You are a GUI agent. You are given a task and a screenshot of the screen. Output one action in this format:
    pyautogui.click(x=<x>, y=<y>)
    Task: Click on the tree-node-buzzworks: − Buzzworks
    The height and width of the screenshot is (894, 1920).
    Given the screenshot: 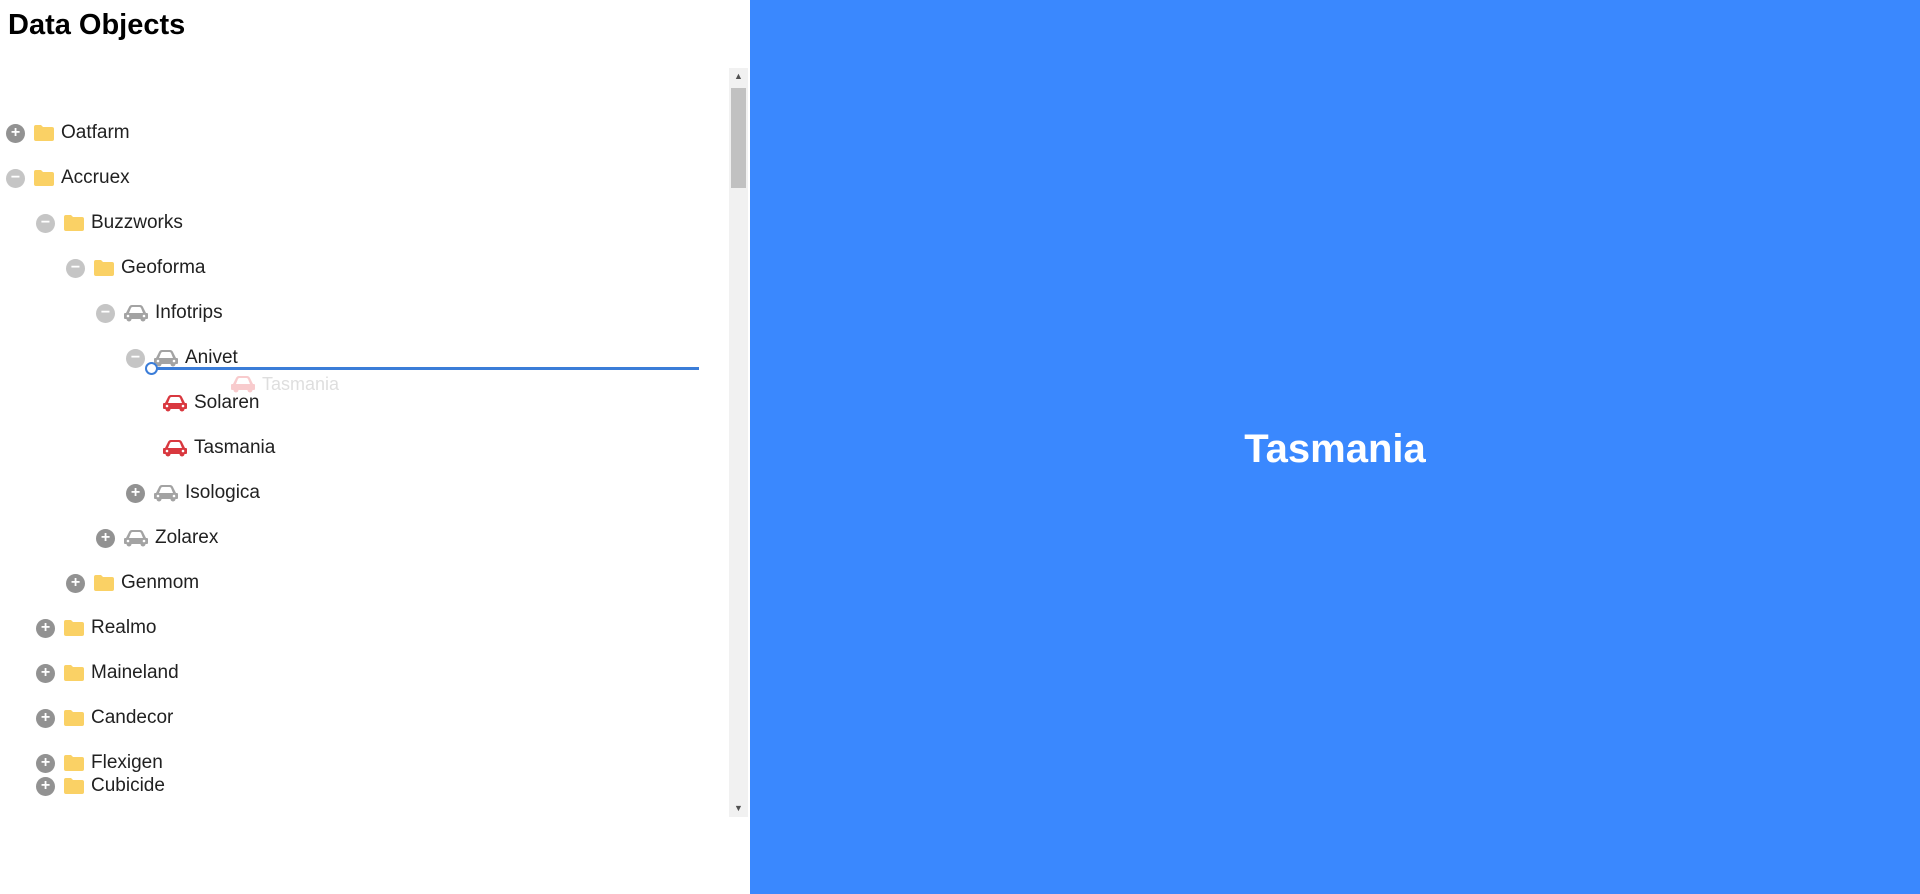 What is the action you would take?
    pyautogui.click(x=109, y=223)
    